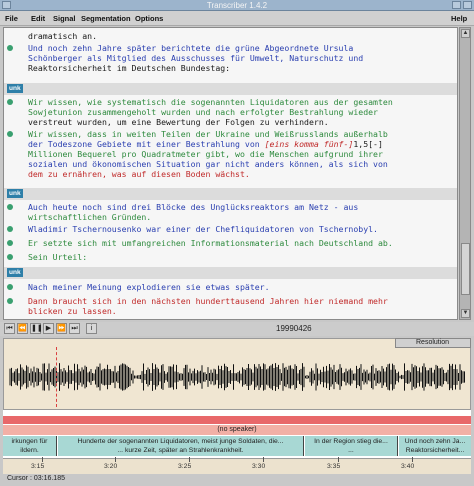 This screenshot has height=486, width=474. What do you see at coordinates (91, 328) in the screenshot?
I see `info-icon: i` at bounding box center [91, 328].